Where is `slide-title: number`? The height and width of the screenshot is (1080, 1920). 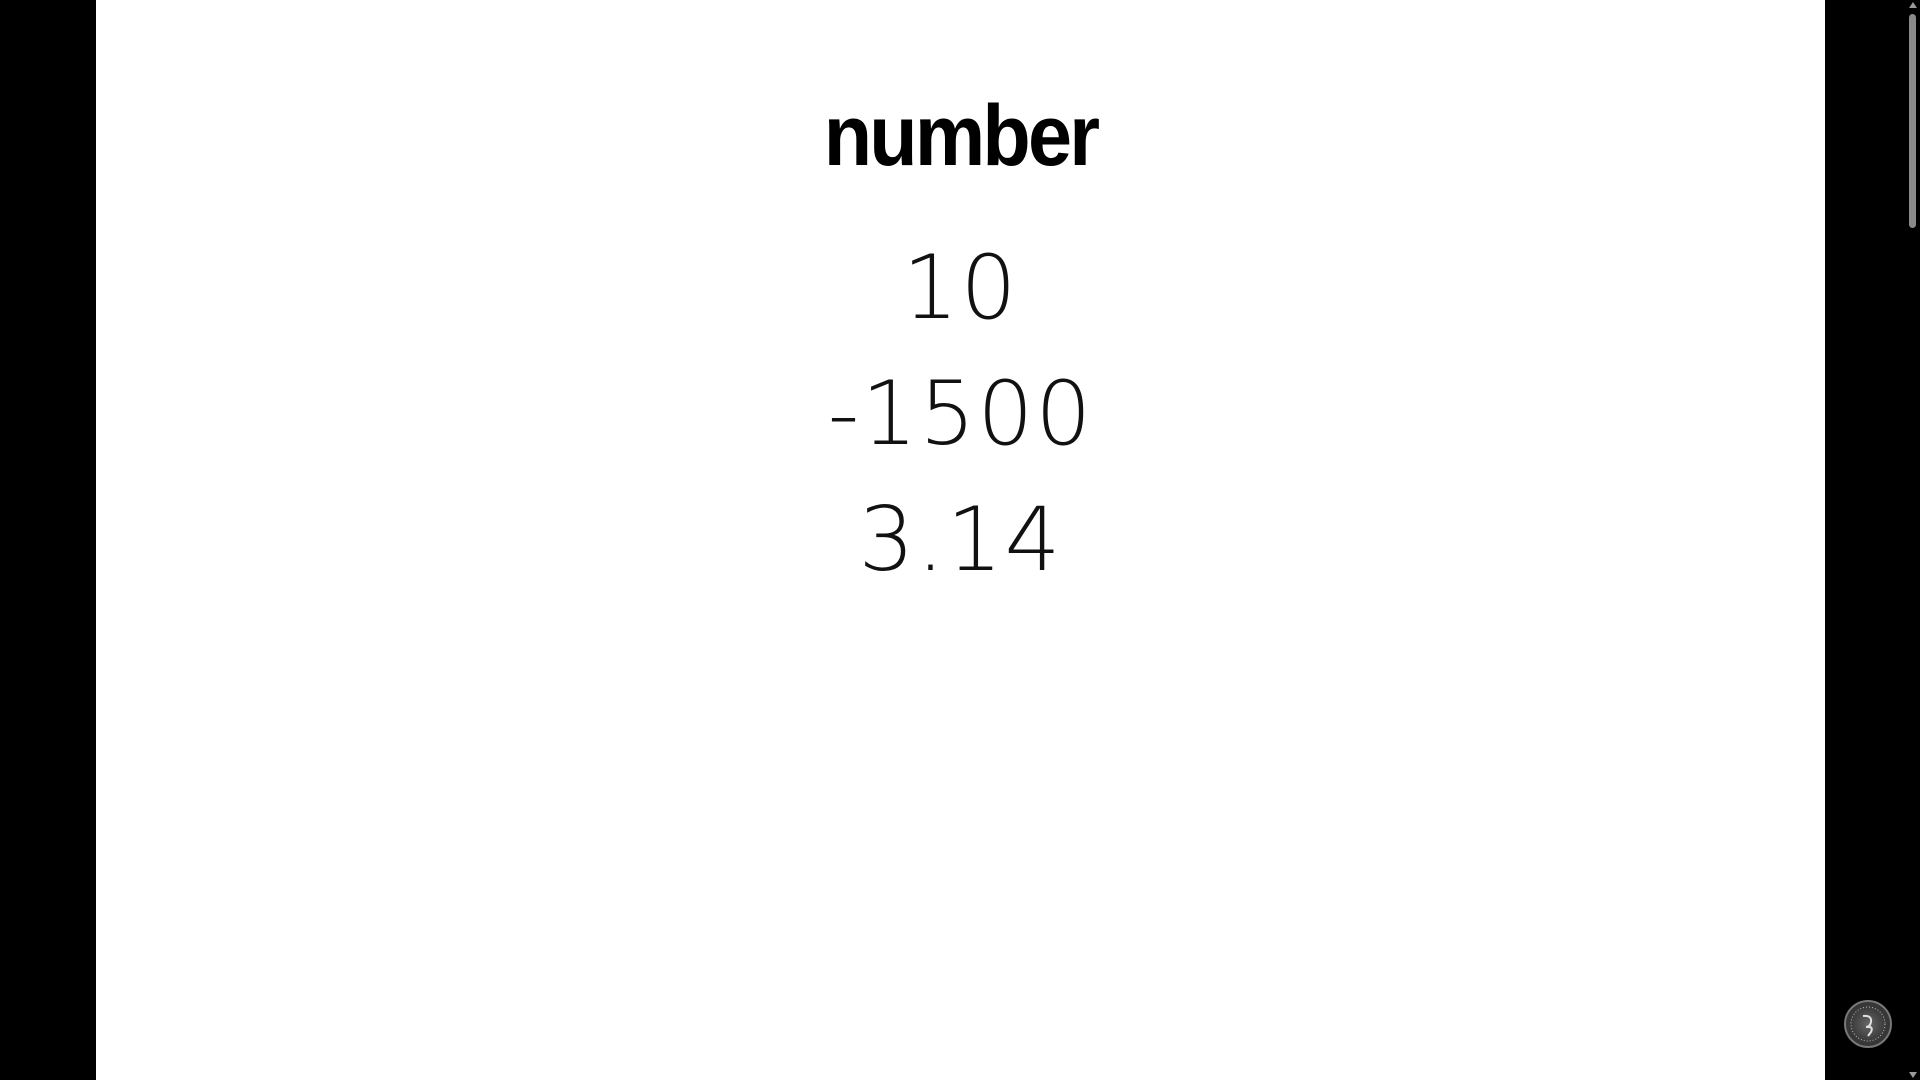
slide-title: number is located at coordinates (961, 136).